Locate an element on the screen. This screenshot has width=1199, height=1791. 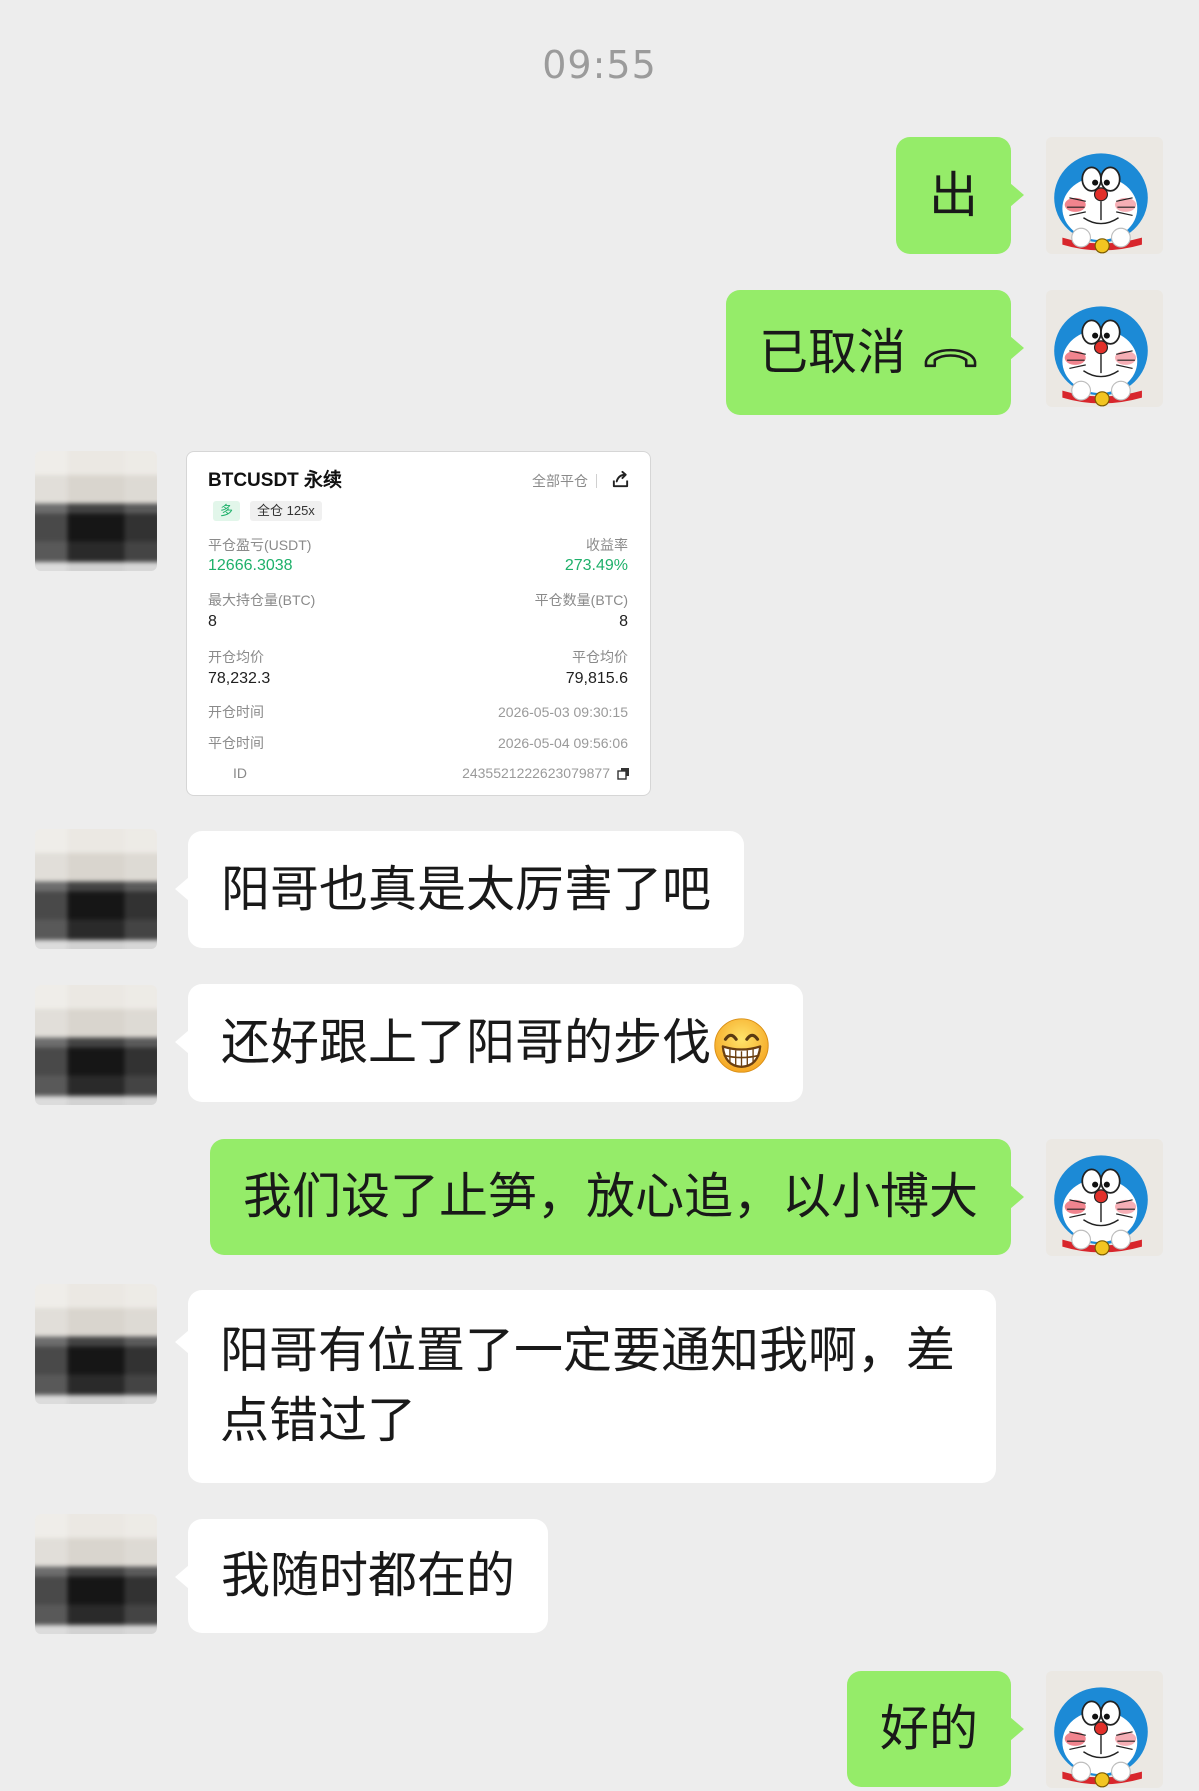
close-all-label: 全部平仓 is located at coordinates (560, 481).